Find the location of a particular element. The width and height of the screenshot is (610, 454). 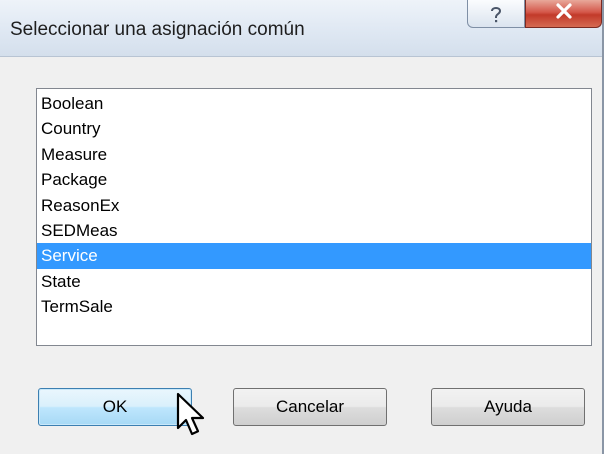

question-mark-icon is located at coordinates (496, 14).